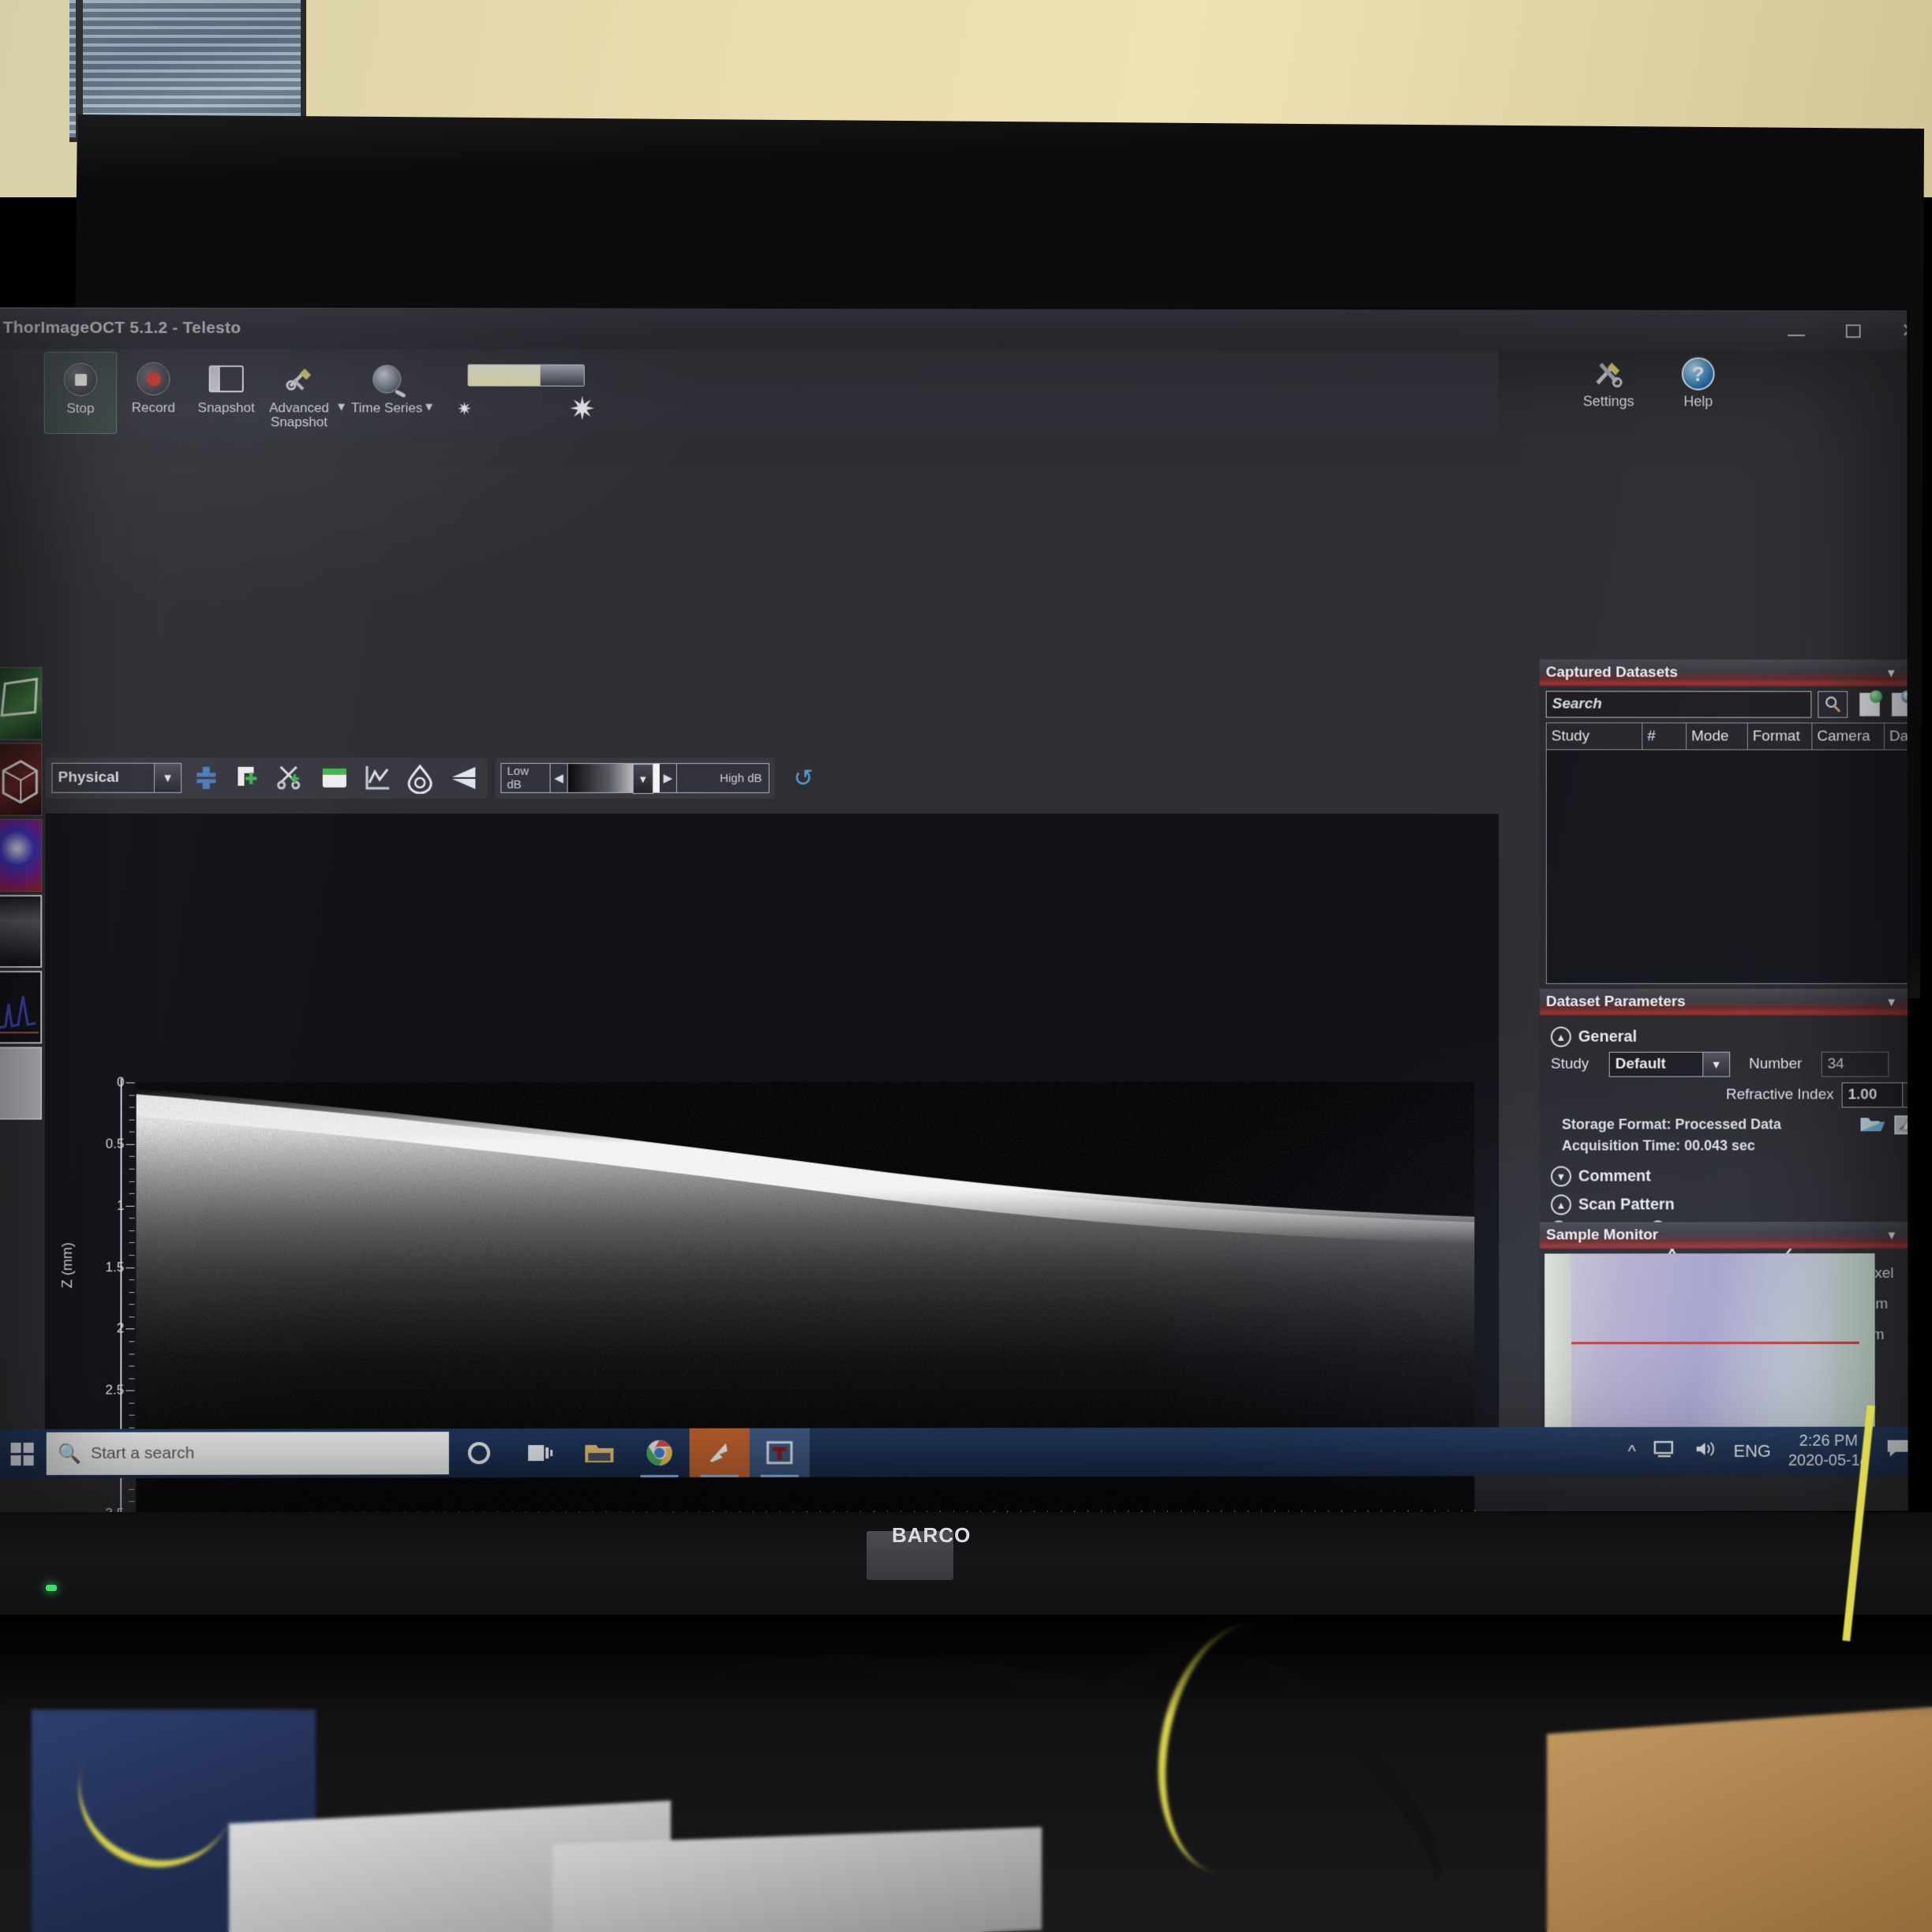 The height and width of the screenshot is (1932, 1932). Describe the element at coordinates (80, 392) in the screenshot. I see `stop-button: Stop` at that location.